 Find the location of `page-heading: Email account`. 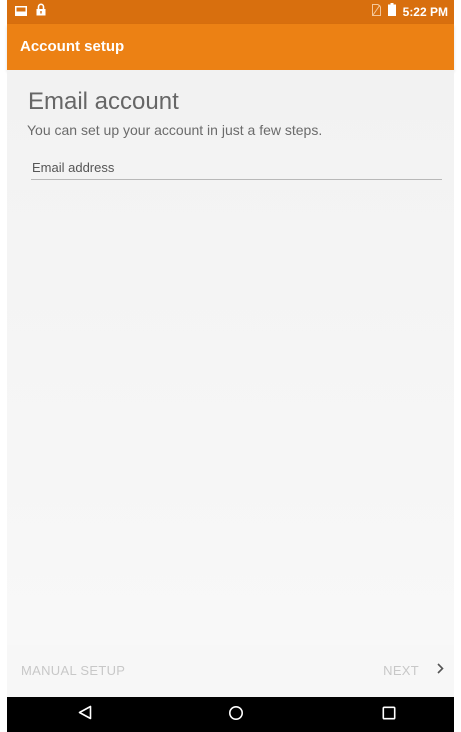

page-heading: Email account is located at coordinates (103, 101).